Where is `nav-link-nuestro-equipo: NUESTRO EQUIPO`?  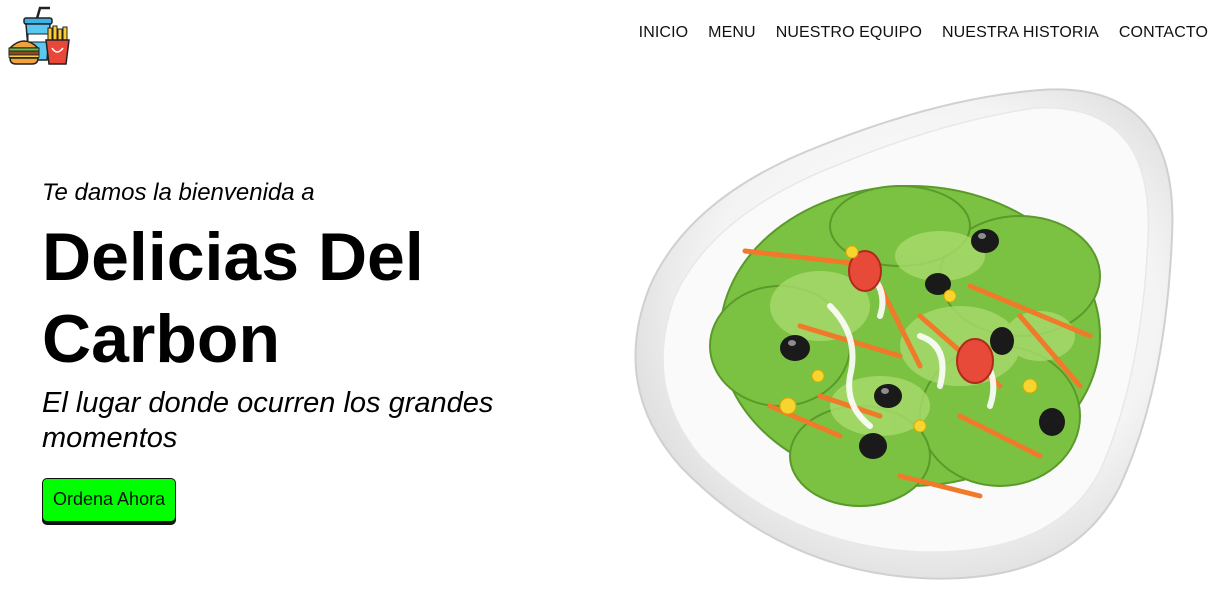
nav-link-nuestro-equipo: NUESTRO EQUIPO is located at coordinates (849, 33).